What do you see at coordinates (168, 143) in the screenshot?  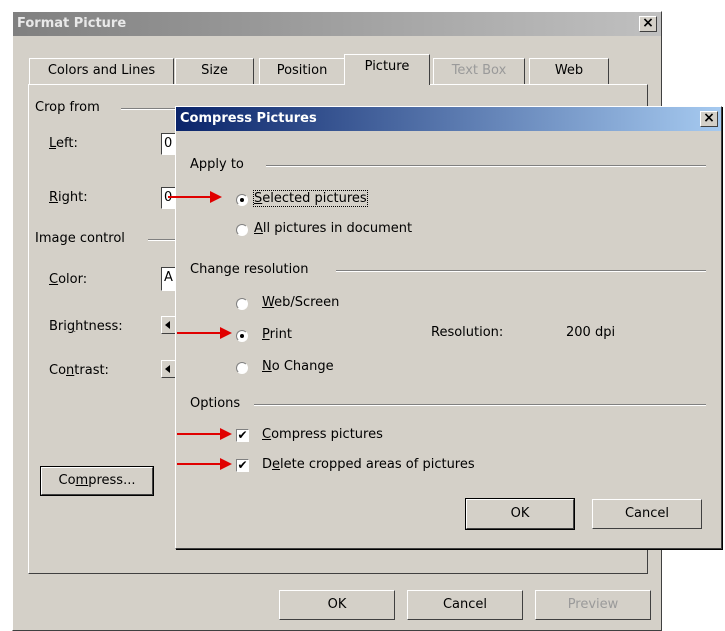 I see `field-value: 0` at bounding box center [168, 143].